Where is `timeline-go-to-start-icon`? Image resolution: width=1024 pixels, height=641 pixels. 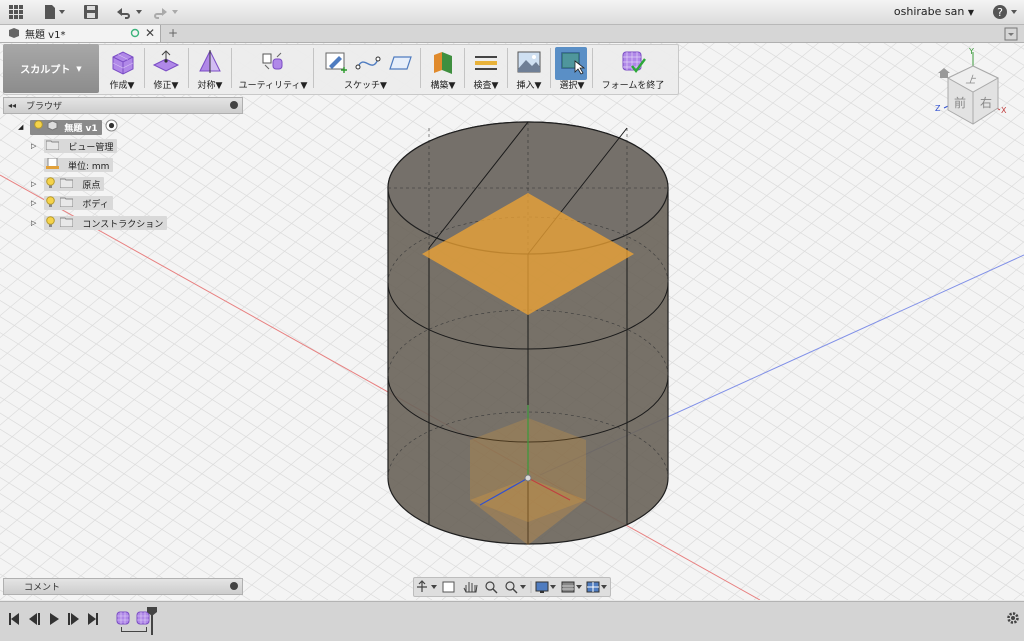
timeline-go-to-start-icon is located at coordinates (14, 619).